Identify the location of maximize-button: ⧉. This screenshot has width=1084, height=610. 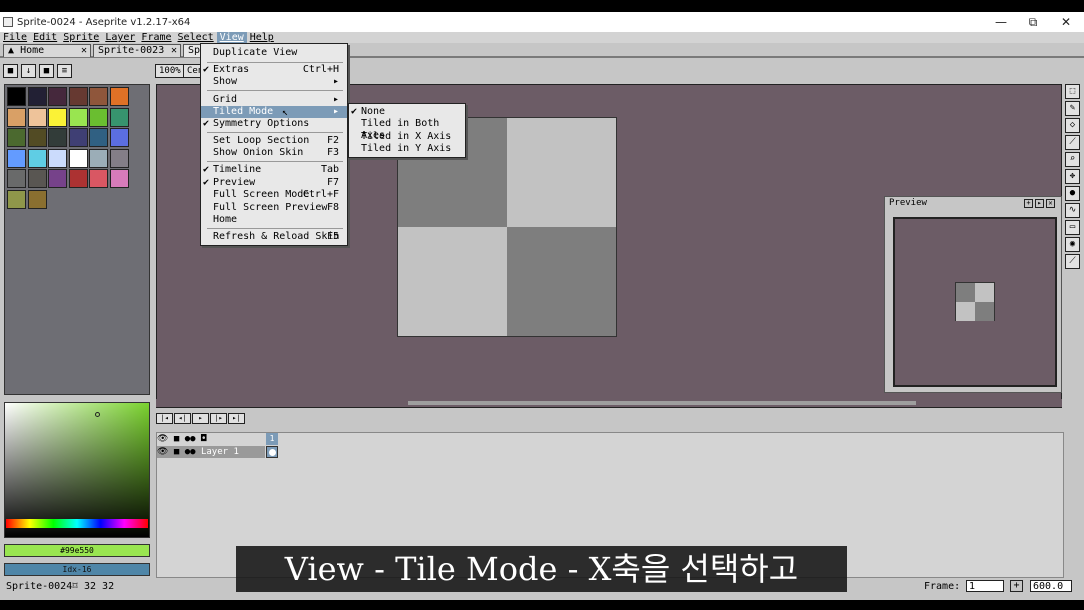
(1033, 22).